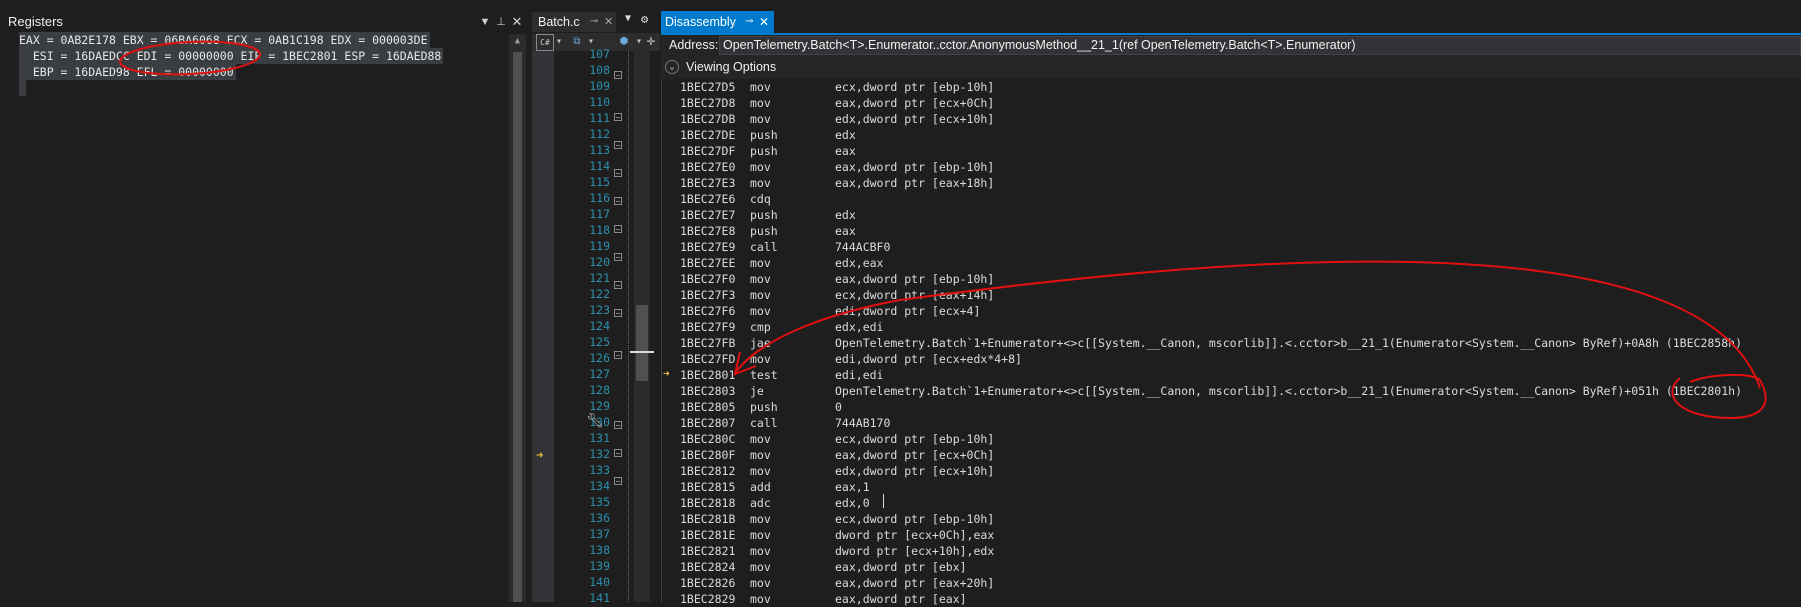 Image resolution: width=1801 pixels, height=607 pixels. What do you see at coordinates (595, 421) in the screenshot?
I see `wrench-icon: 🔧︎` at bounding box center [595, 421].